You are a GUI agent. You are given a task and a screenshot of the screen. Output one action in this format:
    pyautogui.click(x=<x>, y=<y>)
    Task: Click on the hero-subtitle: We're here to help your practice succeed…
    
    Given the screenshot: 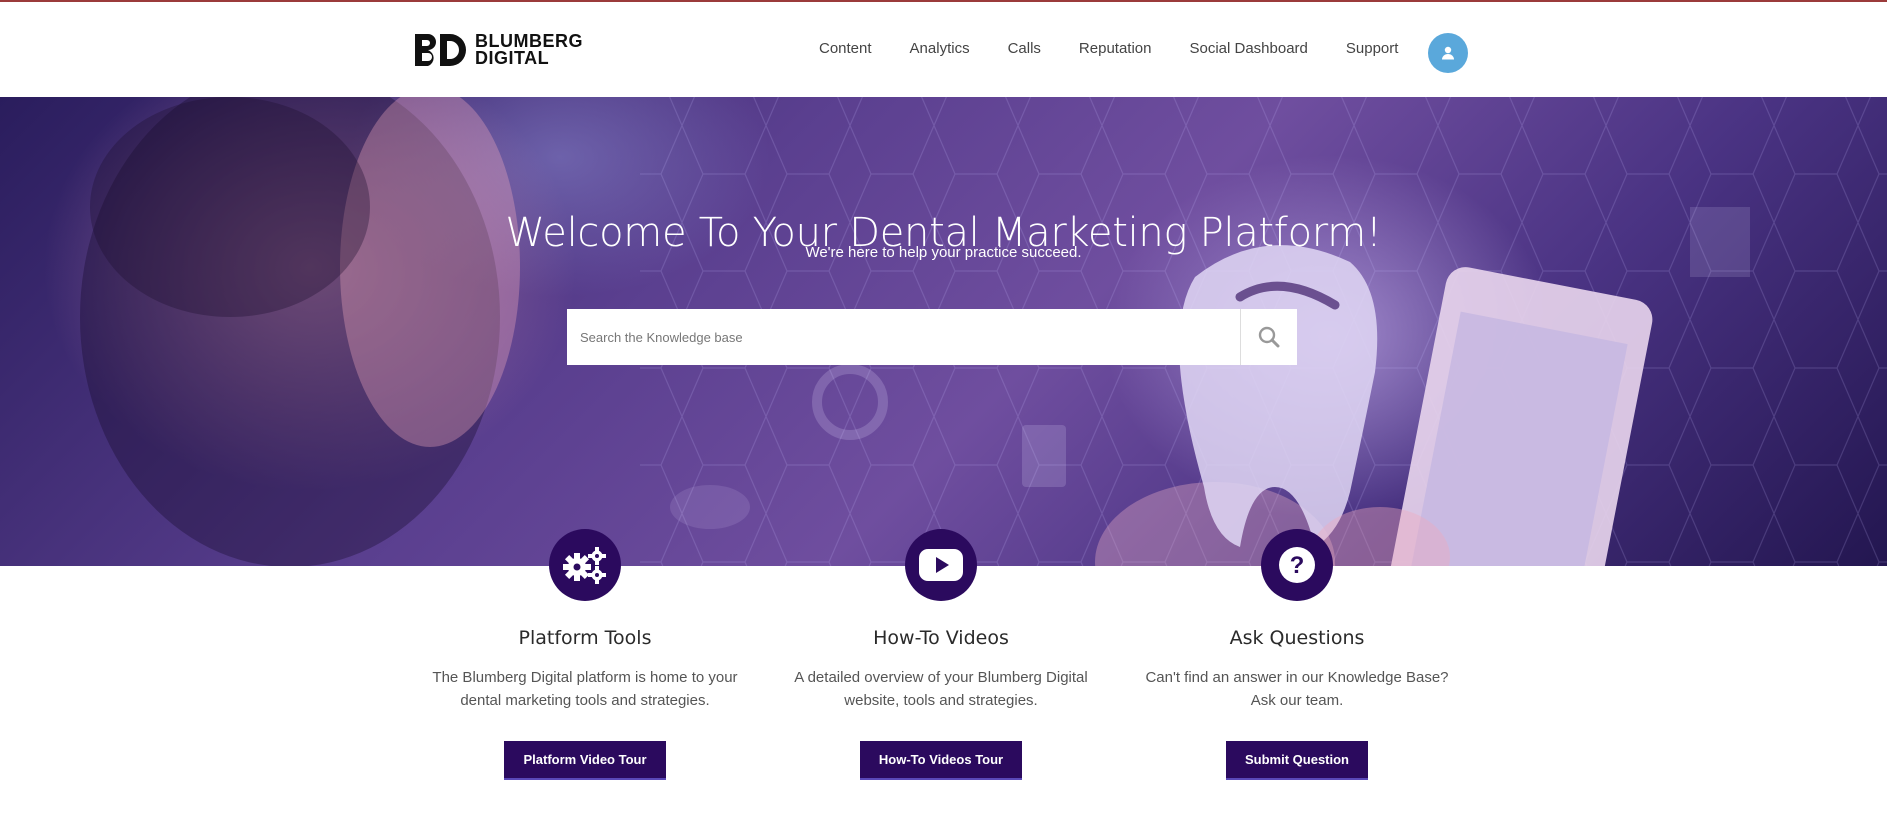 What is the action you would take?
    pyautogui.click(x=943, y=252)
    